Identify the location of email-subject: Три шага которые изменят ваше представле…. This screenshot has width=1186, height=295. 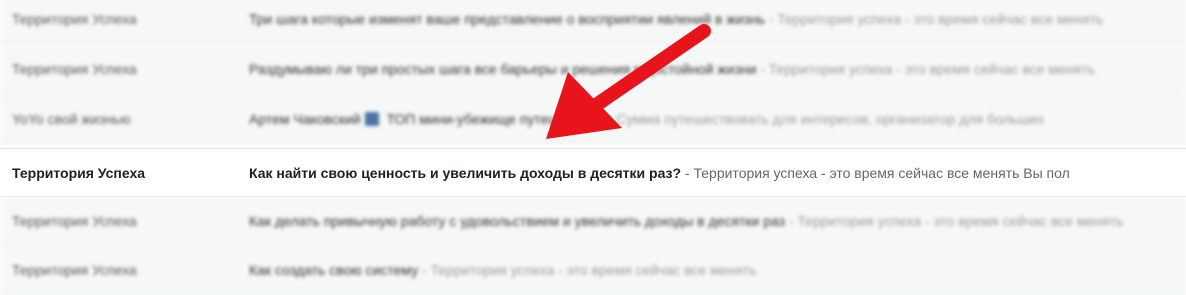
(507, 19).